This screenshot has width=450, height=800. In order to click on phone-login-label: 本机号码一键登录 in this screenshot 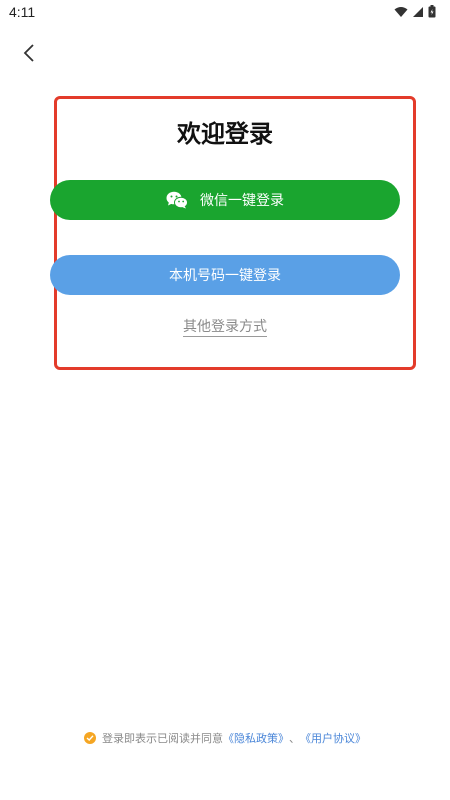, I will do `click(225, 276)`.